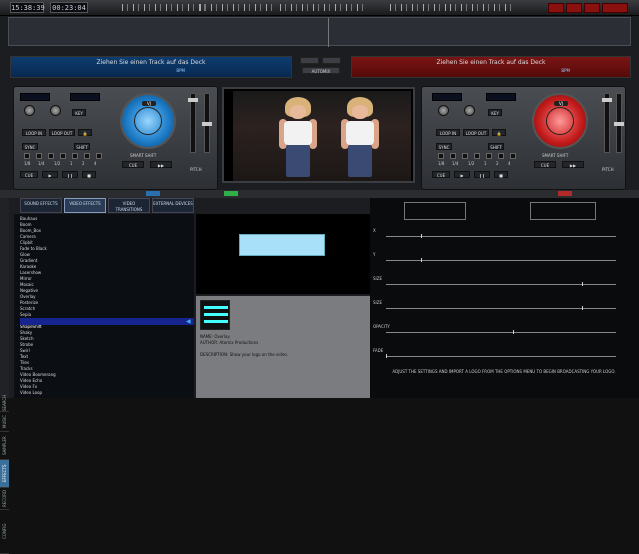 The width and height of the screenshot is (639, 554). Describe the element at coordinates (4, 532) in the screenshot. I see `side-tab-config: CONFIG` at that location.